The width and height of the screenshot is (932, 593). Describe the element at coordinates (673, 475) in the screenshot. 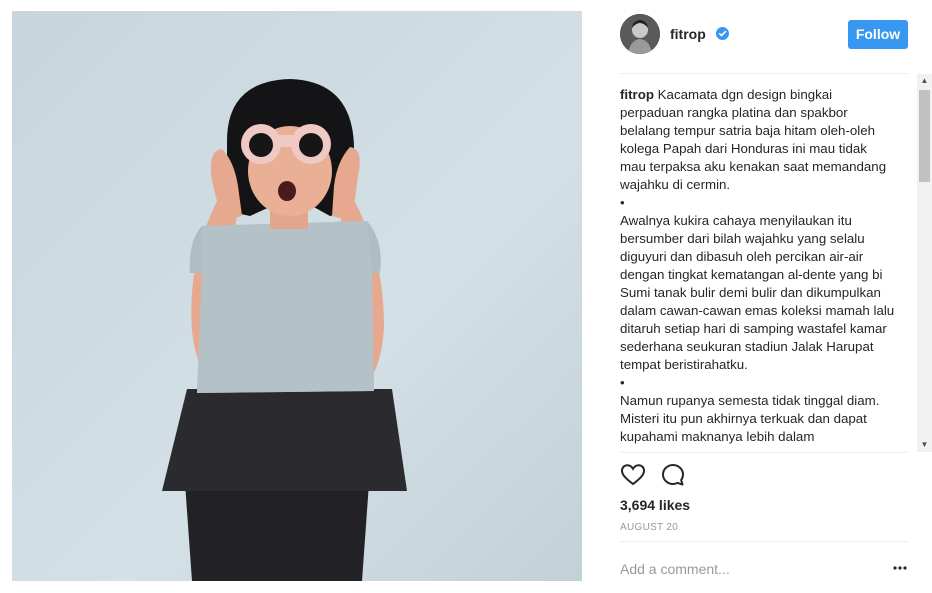

I see `comment-bubble-icon` at that location.